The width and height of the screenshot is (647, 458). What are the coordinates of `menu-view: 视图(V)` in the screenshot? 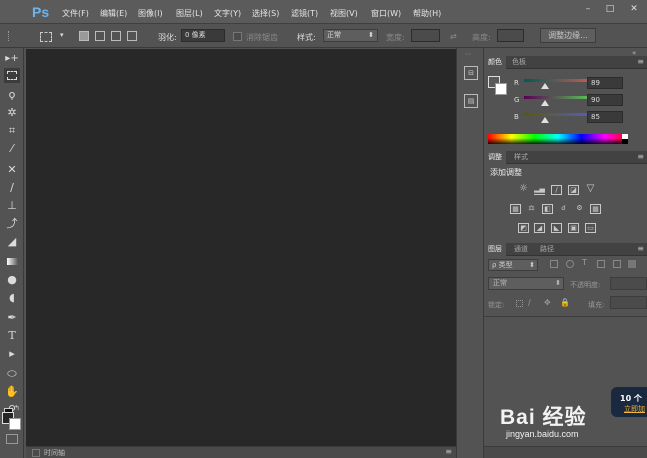 It's located at (344, 13).